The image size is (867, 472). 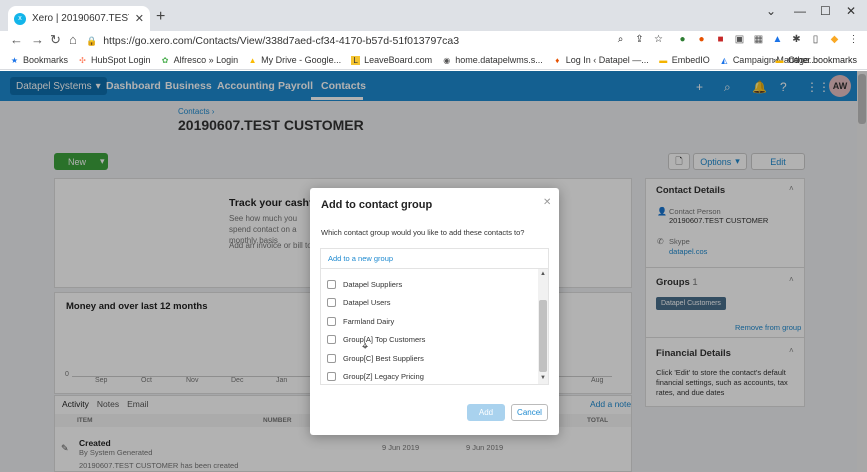 I want to click on extension-orange-icon: ●, so click(x=701, y=39).